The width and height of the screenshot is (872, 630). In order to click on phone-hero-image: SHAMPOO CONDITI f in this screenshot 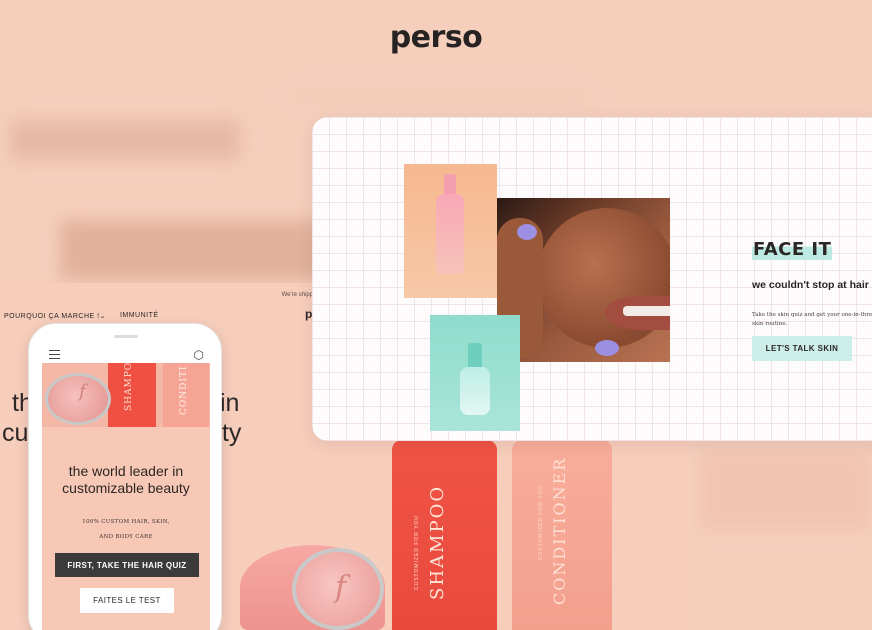, I will do `click(126, 395)`.